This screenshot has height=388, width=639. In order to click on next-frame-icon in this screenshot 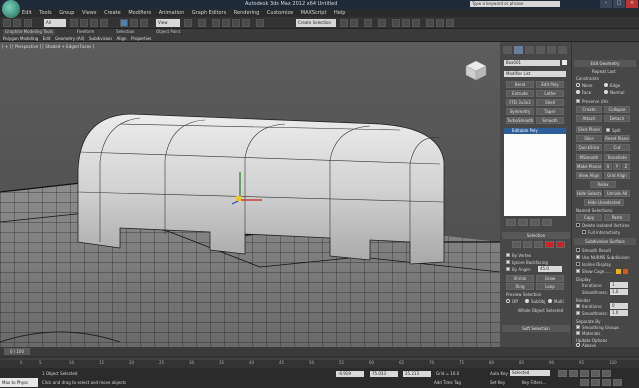, I will do `click(595, 373)`.